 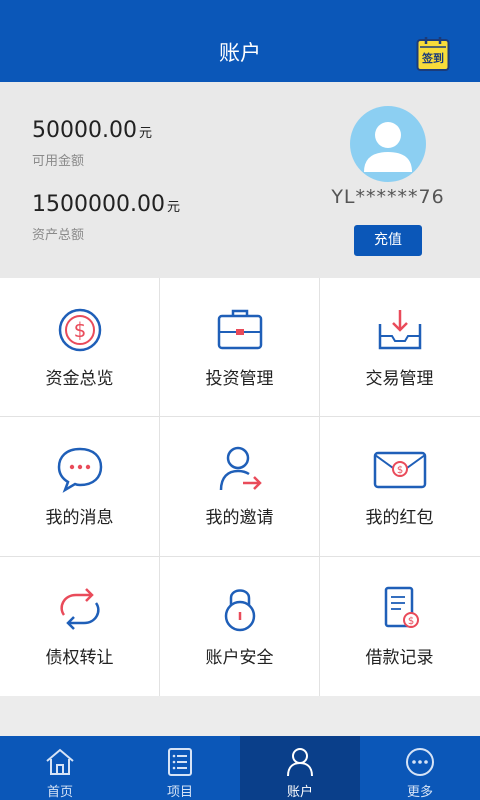 What do you see at coordinates (239, 329) in the screenshot?
I see `briefcase-icon` at bounding box center [239, 329].